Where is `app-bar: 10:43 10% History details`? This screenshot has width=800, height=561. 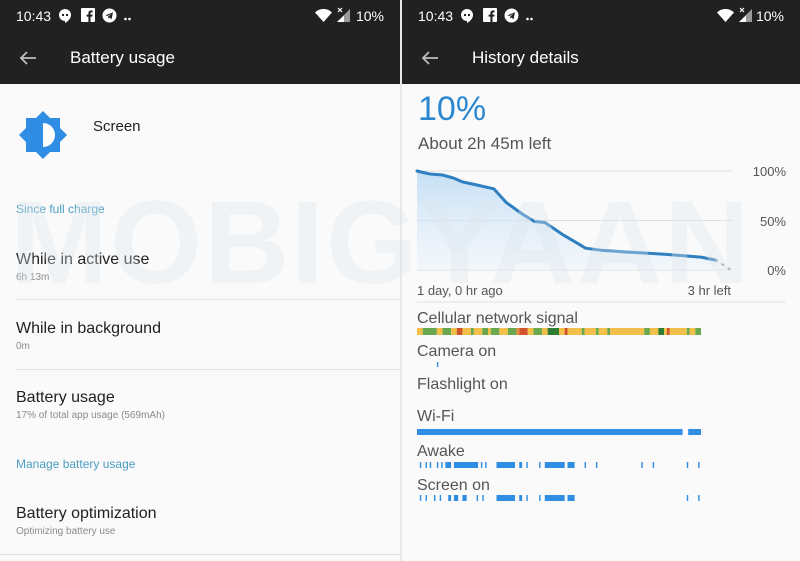
app-bar: 10:43 10% History details is located at coordinates (601, 42).